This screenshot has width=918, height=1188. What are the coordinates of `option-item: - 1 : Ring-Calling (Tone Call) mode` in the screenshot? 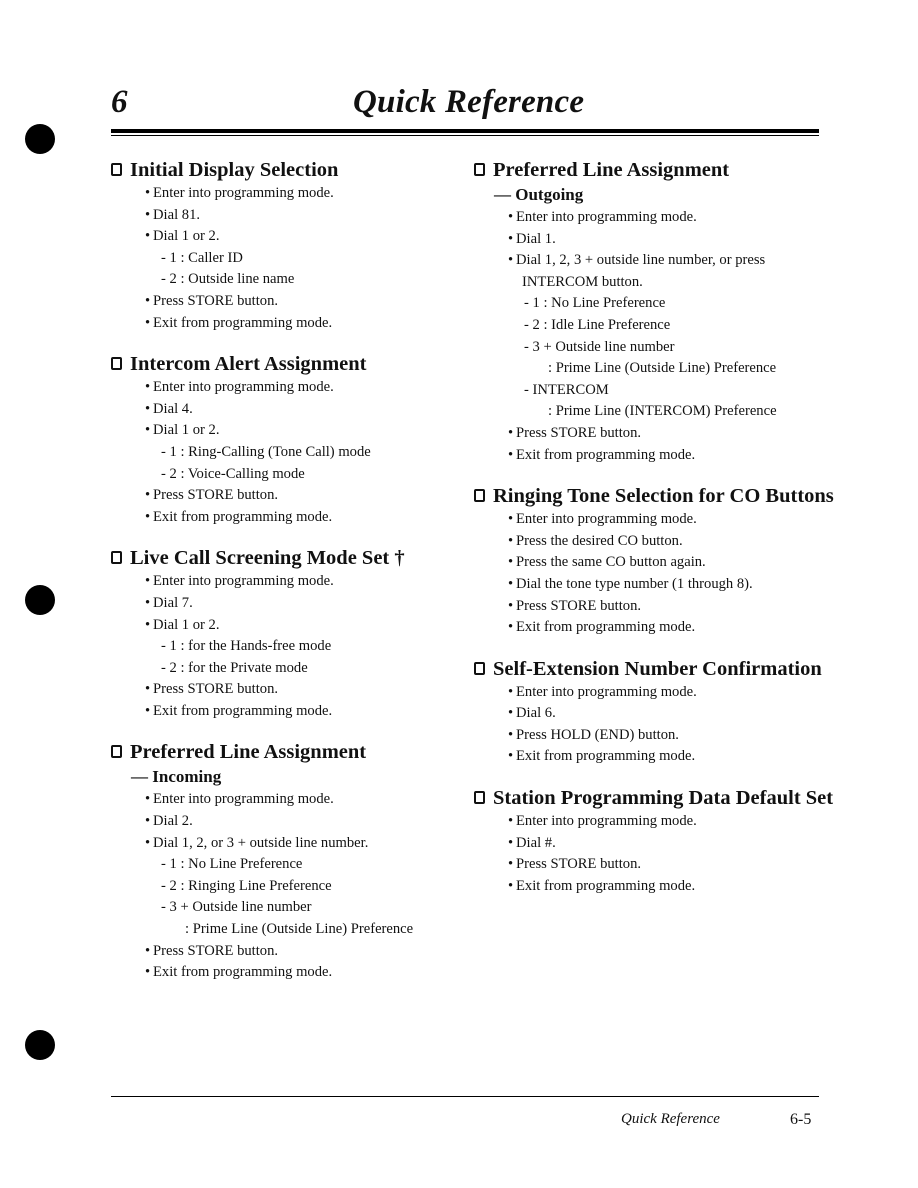 It's located at (286, 453).